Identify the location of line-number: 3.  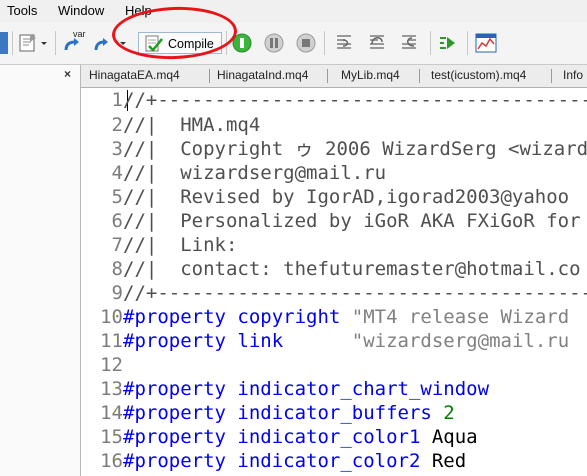
(117, 149).